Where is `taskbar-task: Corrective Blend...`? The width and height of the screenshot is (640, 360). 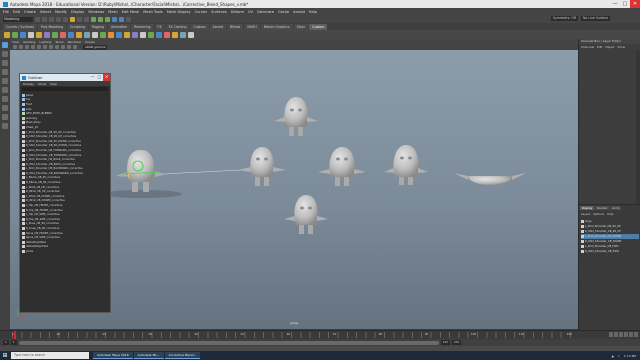 taskbar-task: Corrective Blend... is located at coordinates (182, 355).